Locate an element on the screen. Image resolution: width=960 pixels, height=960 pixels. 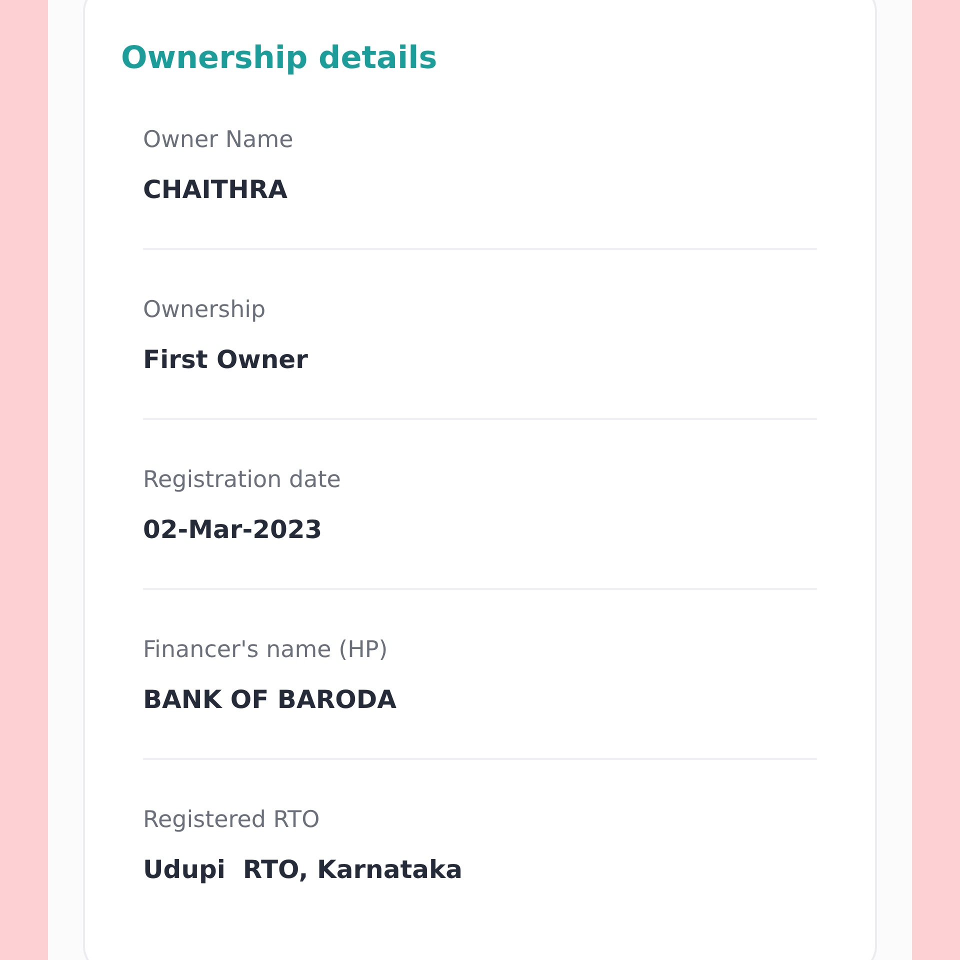
field-label: Ownership is located at coordinates (205, 310).